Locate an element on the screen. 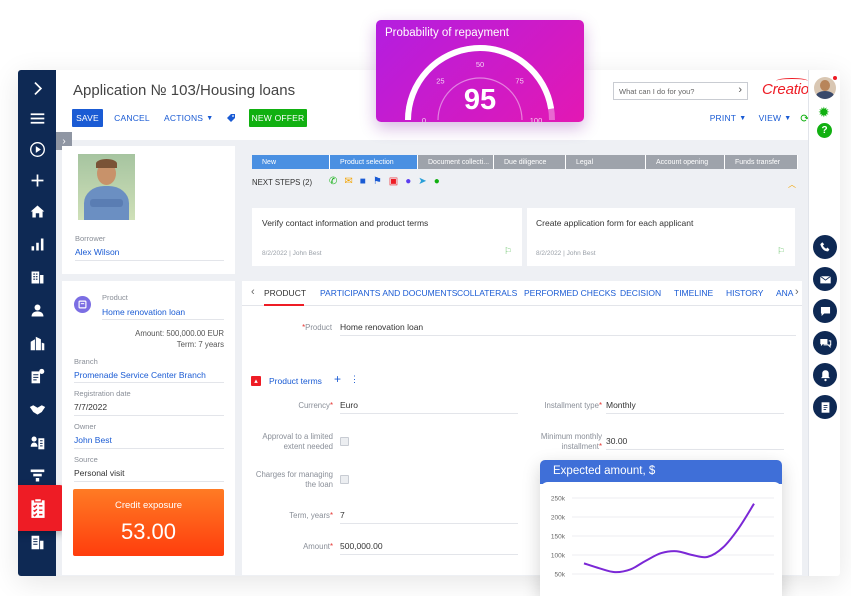  stage-0: New is located at coordinates (291, 162).